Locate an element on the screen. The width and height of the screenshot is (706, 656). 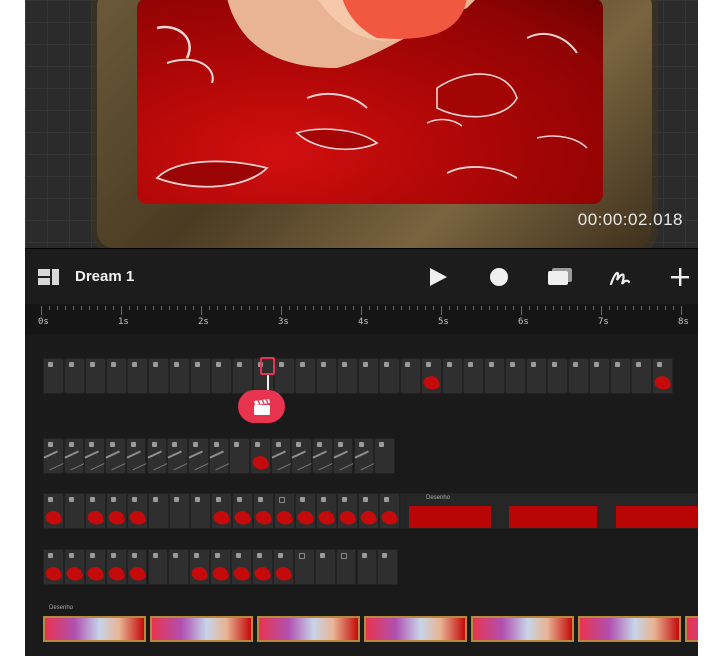
document-title: Dream 1 is located at coordinates (104, 276).